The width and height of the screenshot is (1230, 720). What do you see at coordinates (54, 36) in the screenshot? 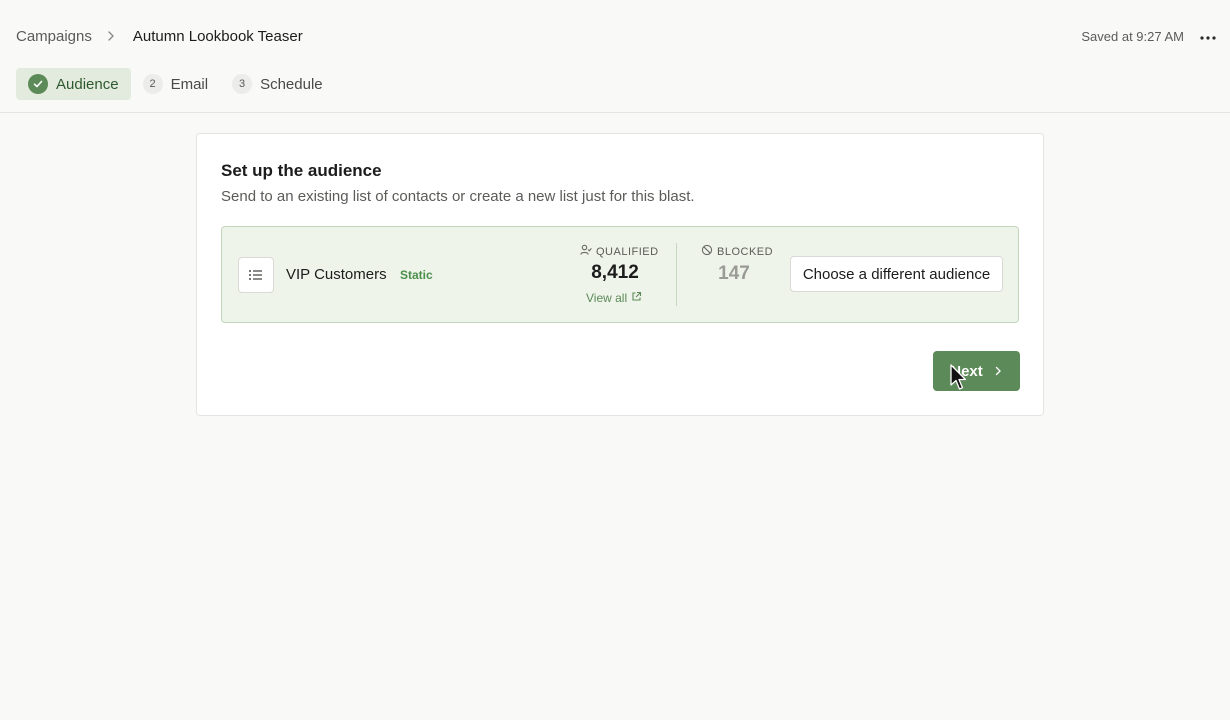
I see `breadcrumb-campaigns-link: Campaigns` at bounding box center [54, 36].